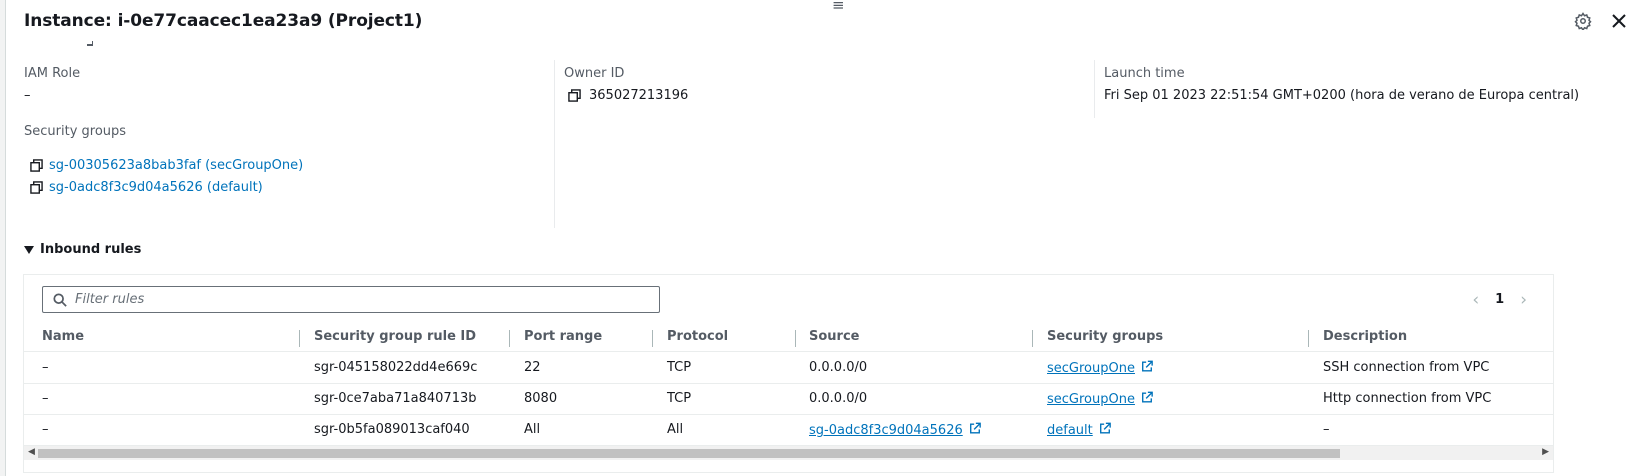  I want to click on security-group-link: default, so click(1070, 430).